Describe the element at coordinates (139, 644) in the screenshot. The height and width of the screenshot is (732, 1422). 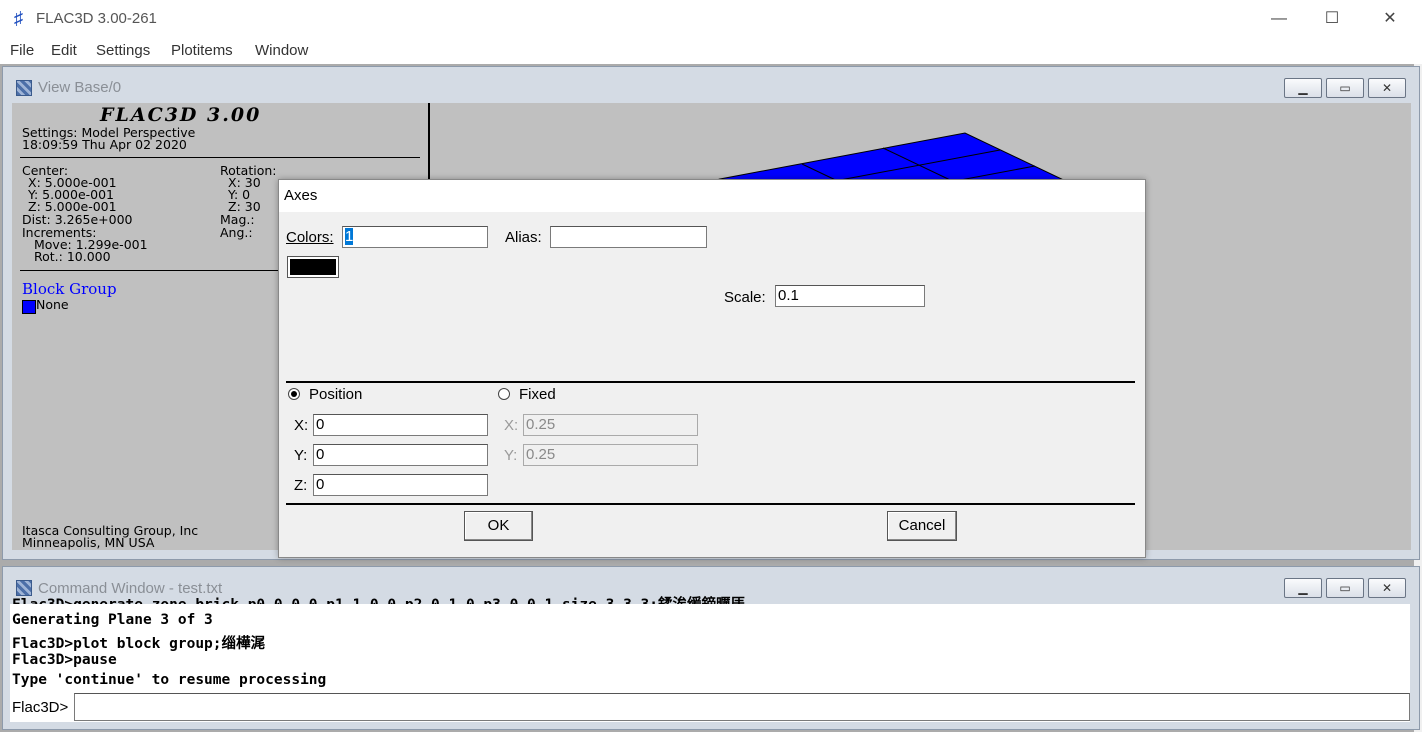
I see `command-line: Flac3D>plot block group;缁樺浘` at that location.